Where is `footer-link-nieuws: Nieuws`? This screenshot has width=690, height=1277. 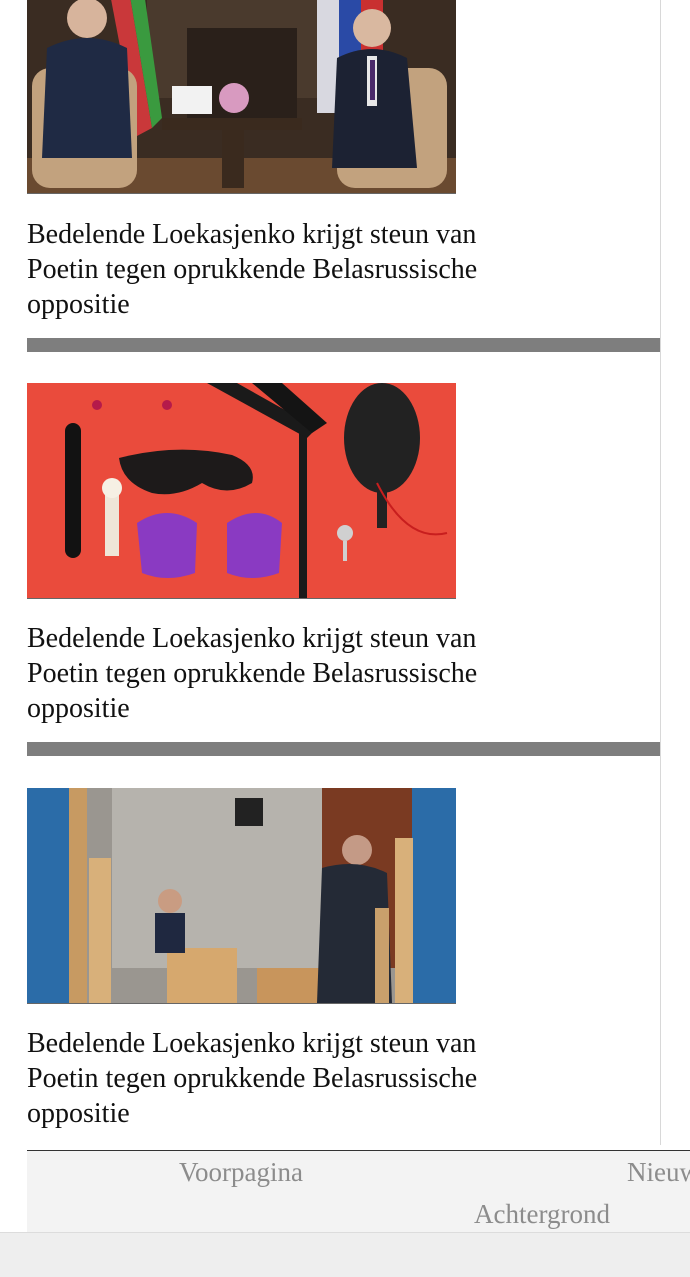
footer-link-nieuws: Nieuws is located at coordinates (658, 1172).